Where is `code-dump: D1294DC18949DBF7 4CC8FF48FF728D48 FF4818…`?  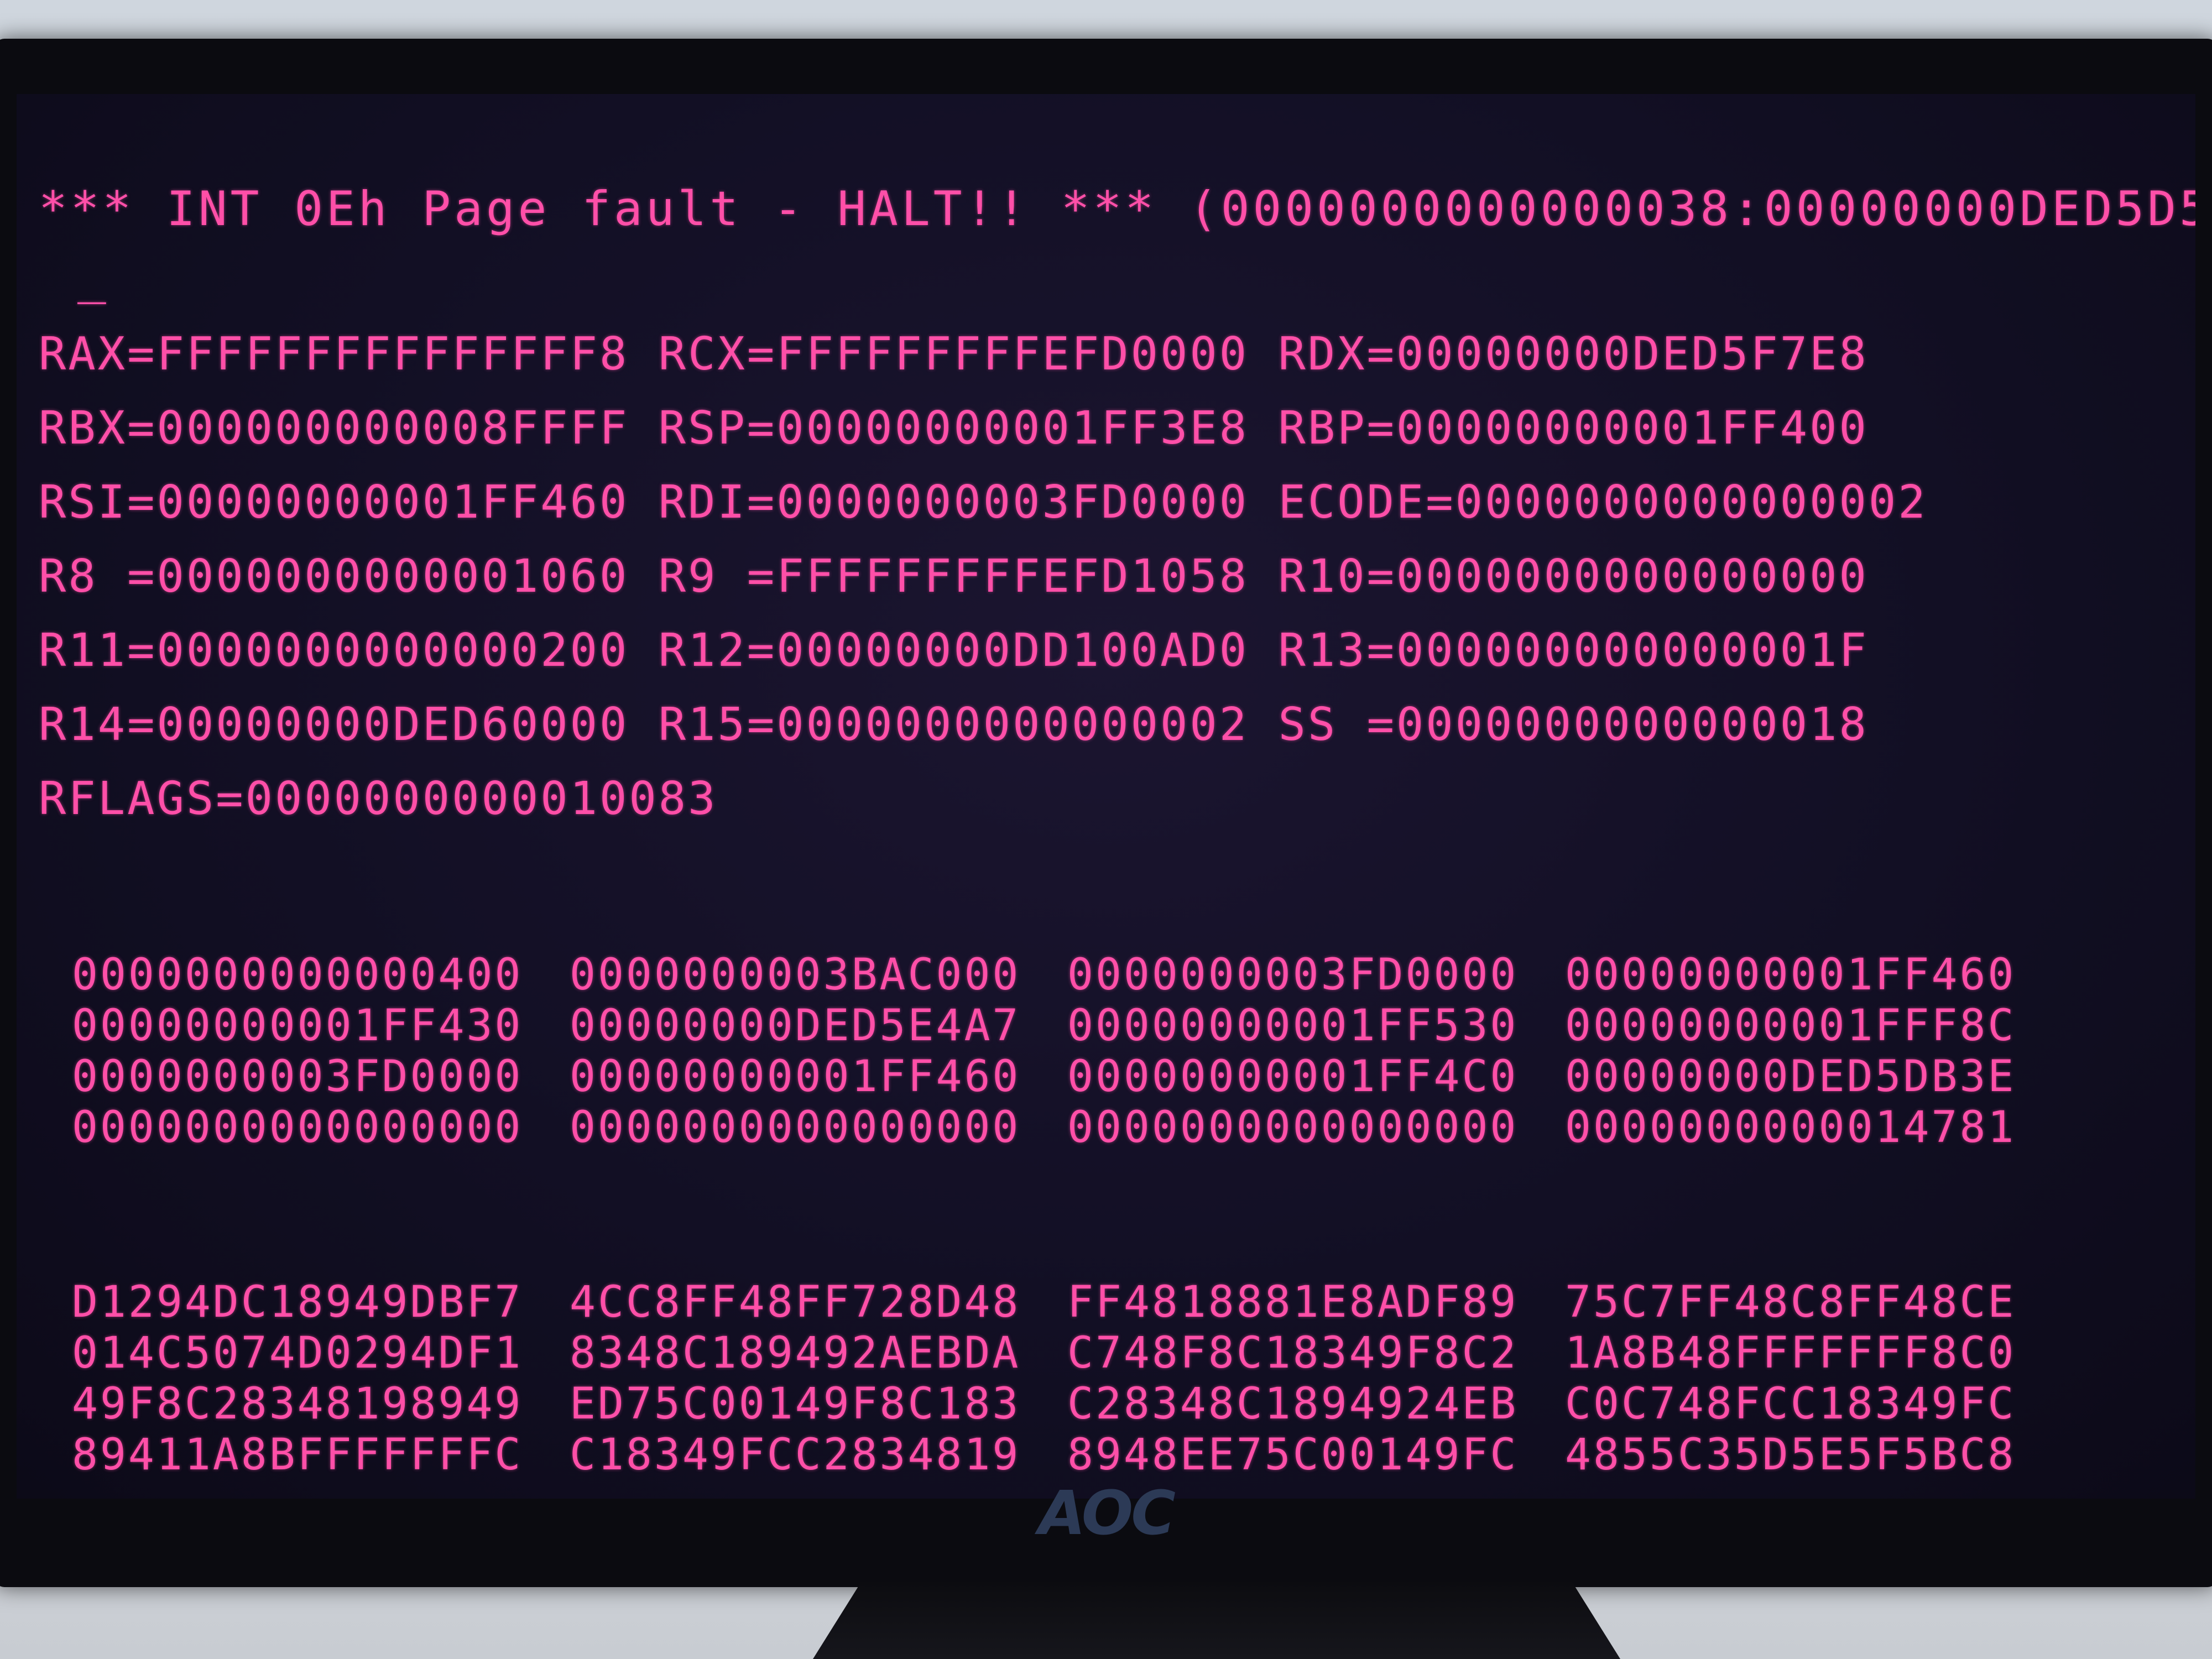
code-dump: D1294DC18949DBF7 4CC8FF48FF728D48 FF4818… is located at coordinates (1134, 1378).